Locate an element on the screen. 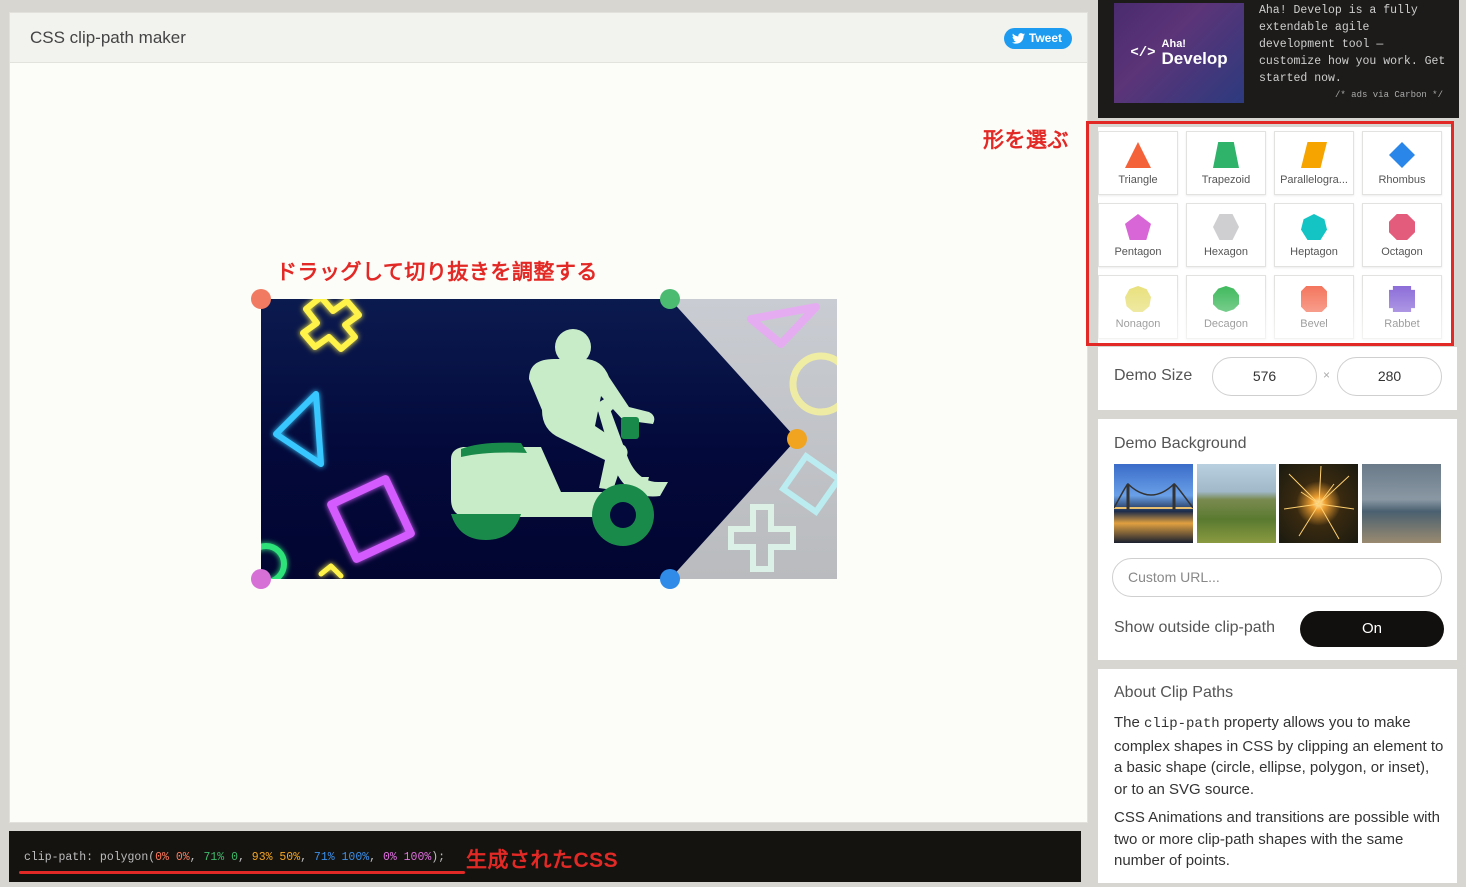  heptagon-shape-icon is located at coordinates (1314, 227).